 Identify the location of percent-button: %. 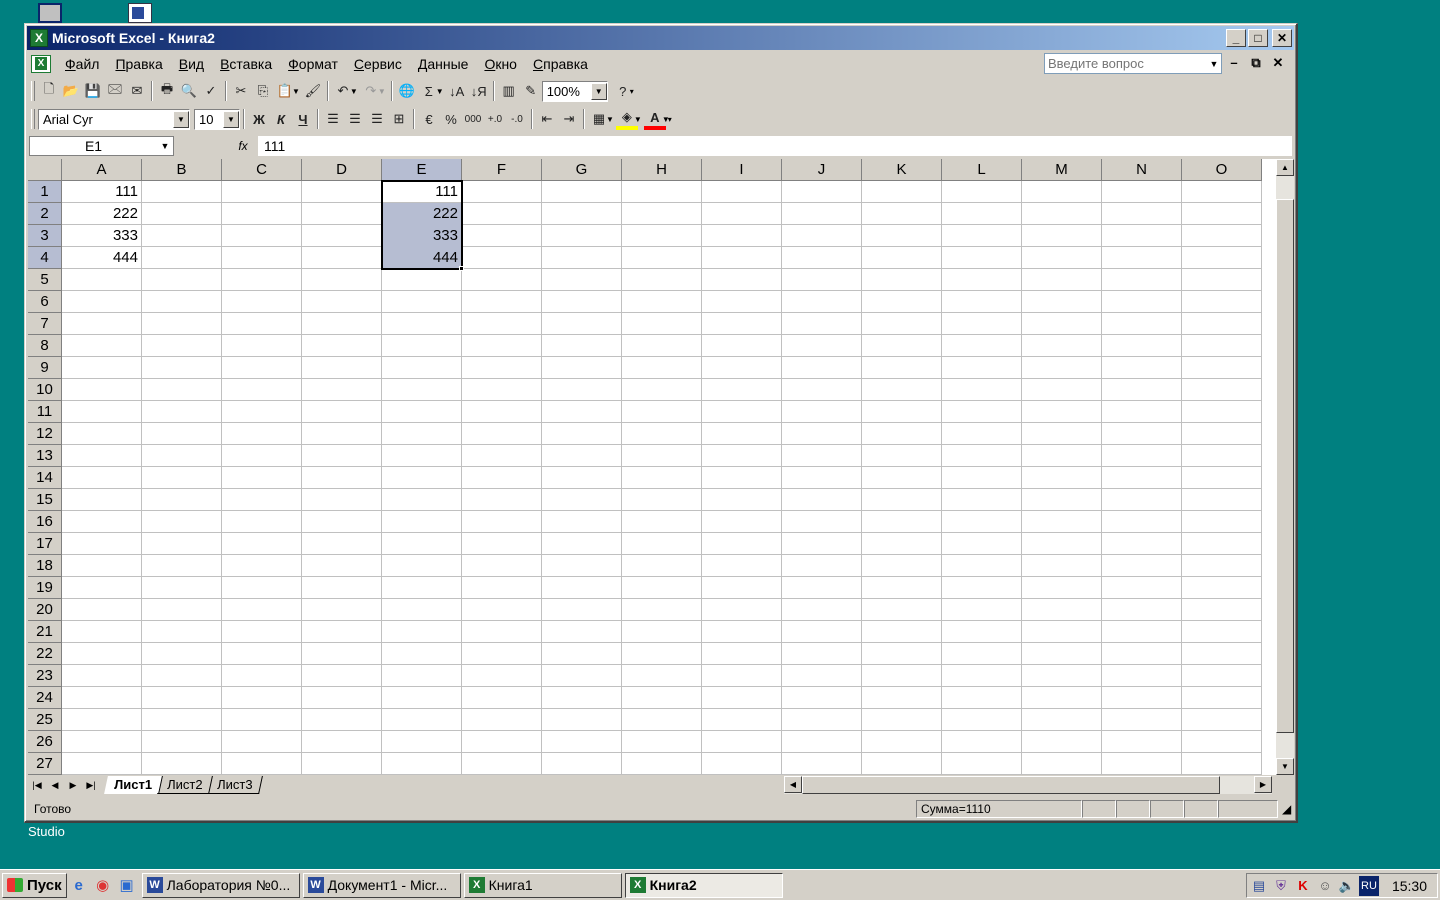
(451, 119).